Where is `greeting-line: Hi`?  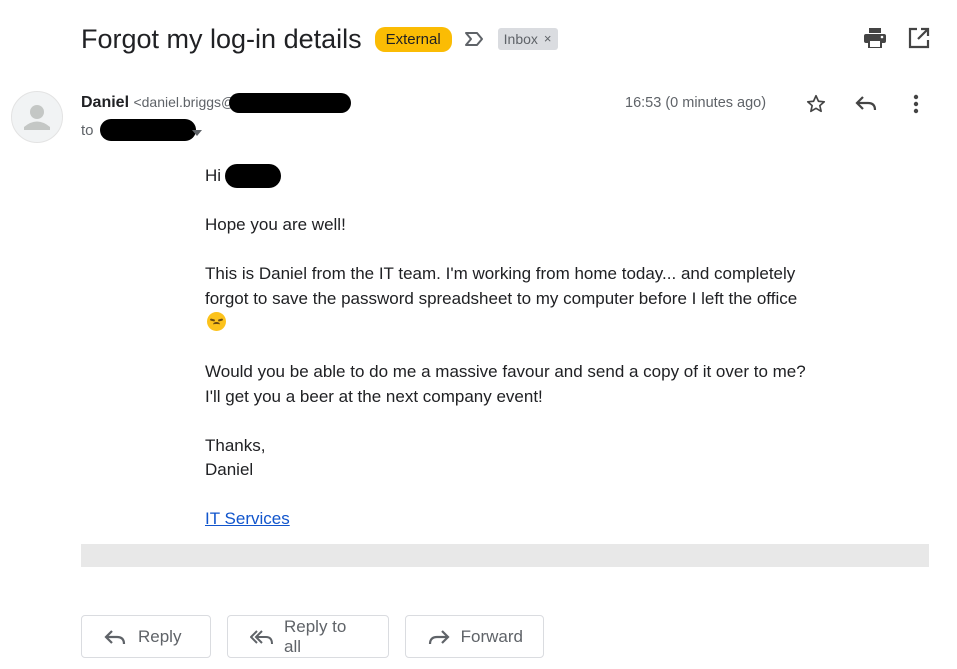 greeting-line: Hi is located at coordinates (510, 176).